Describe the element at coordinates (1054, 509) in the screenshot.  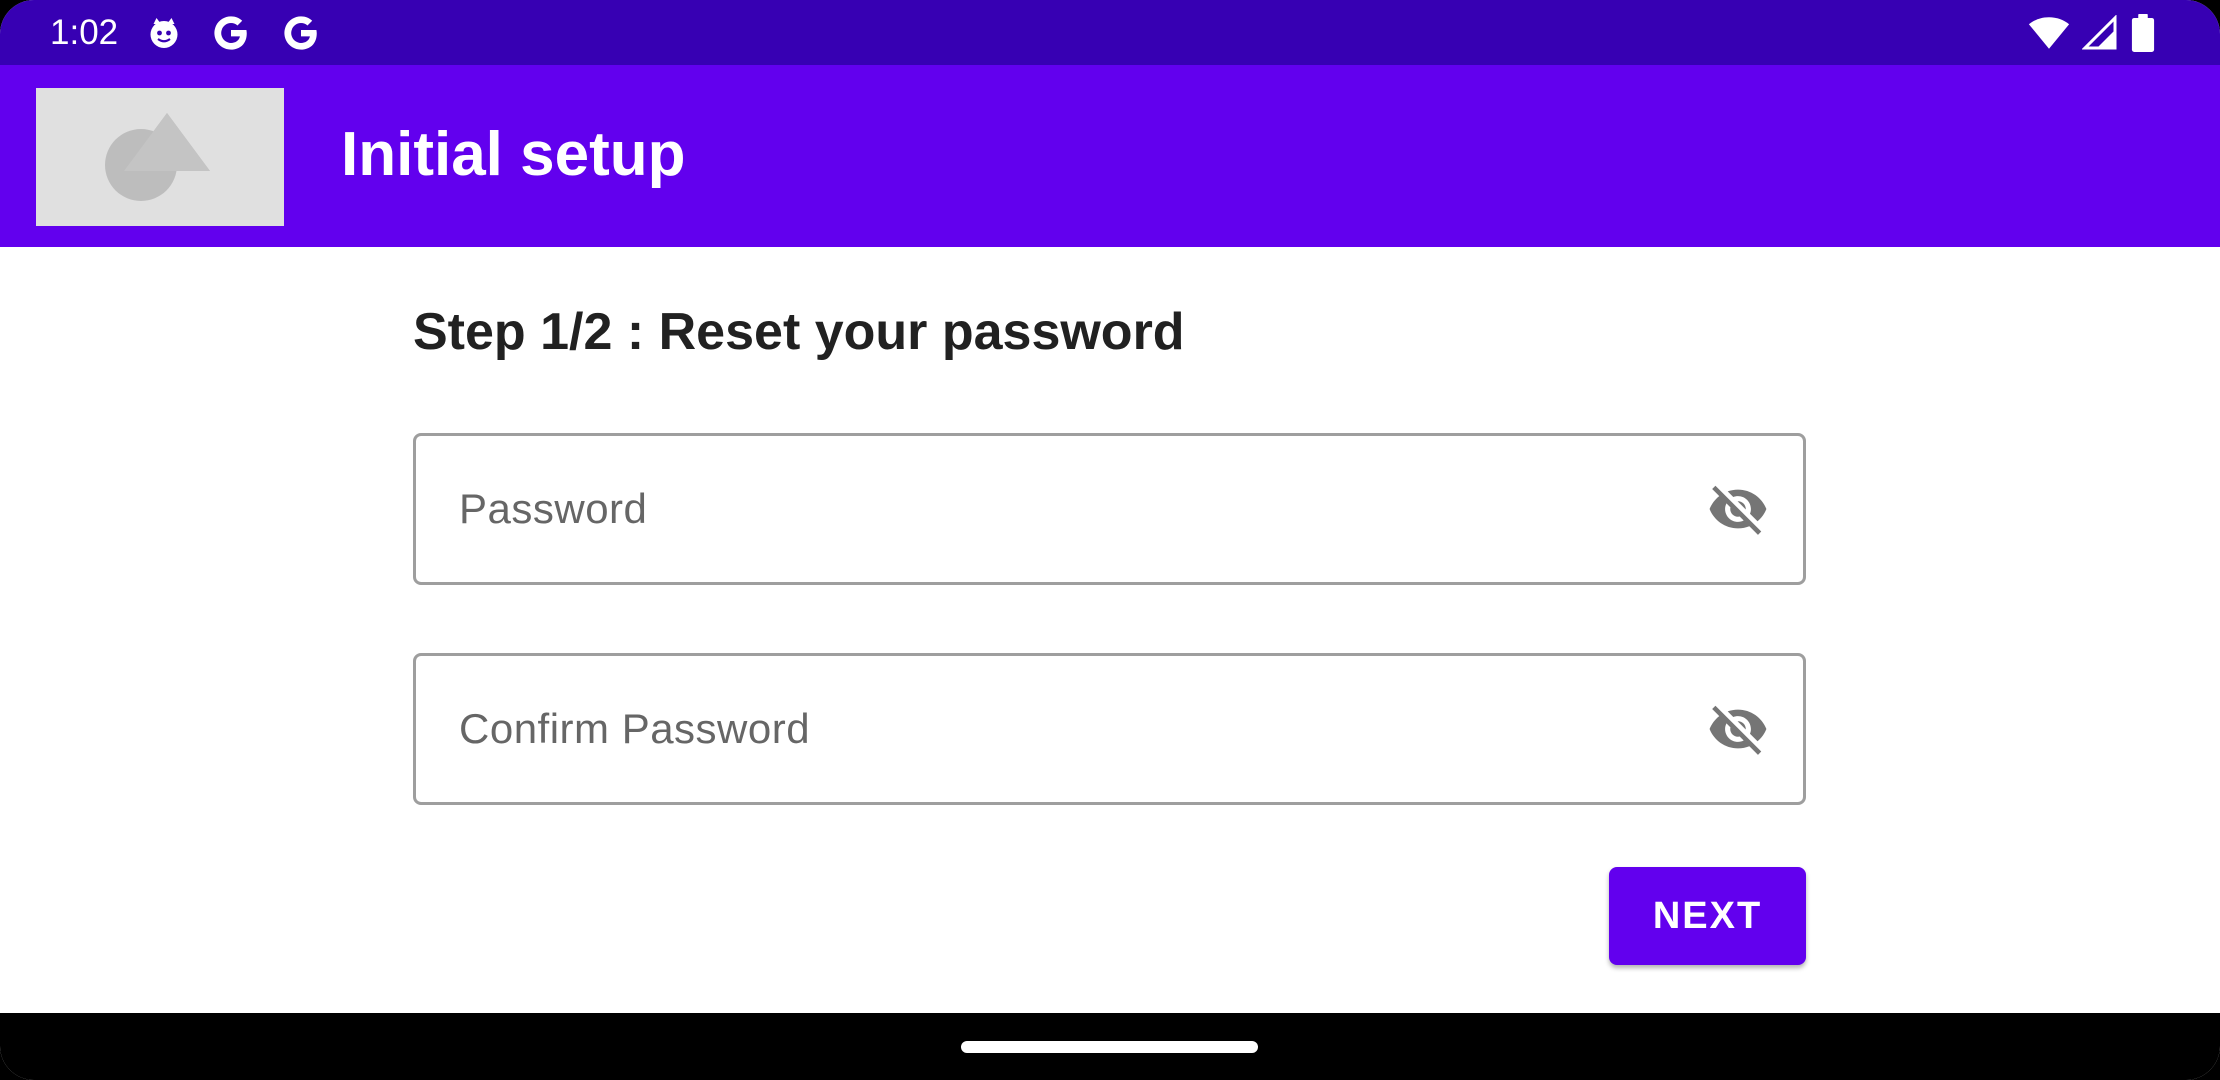
I see `password-input` at that location.